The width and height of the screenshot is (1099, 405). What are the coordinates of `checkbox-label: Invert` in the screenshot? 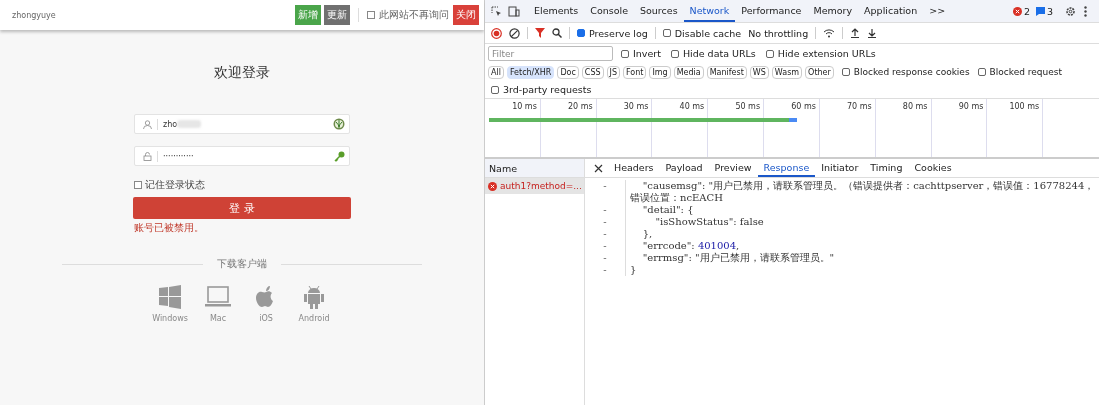 It's located at (647, 53).